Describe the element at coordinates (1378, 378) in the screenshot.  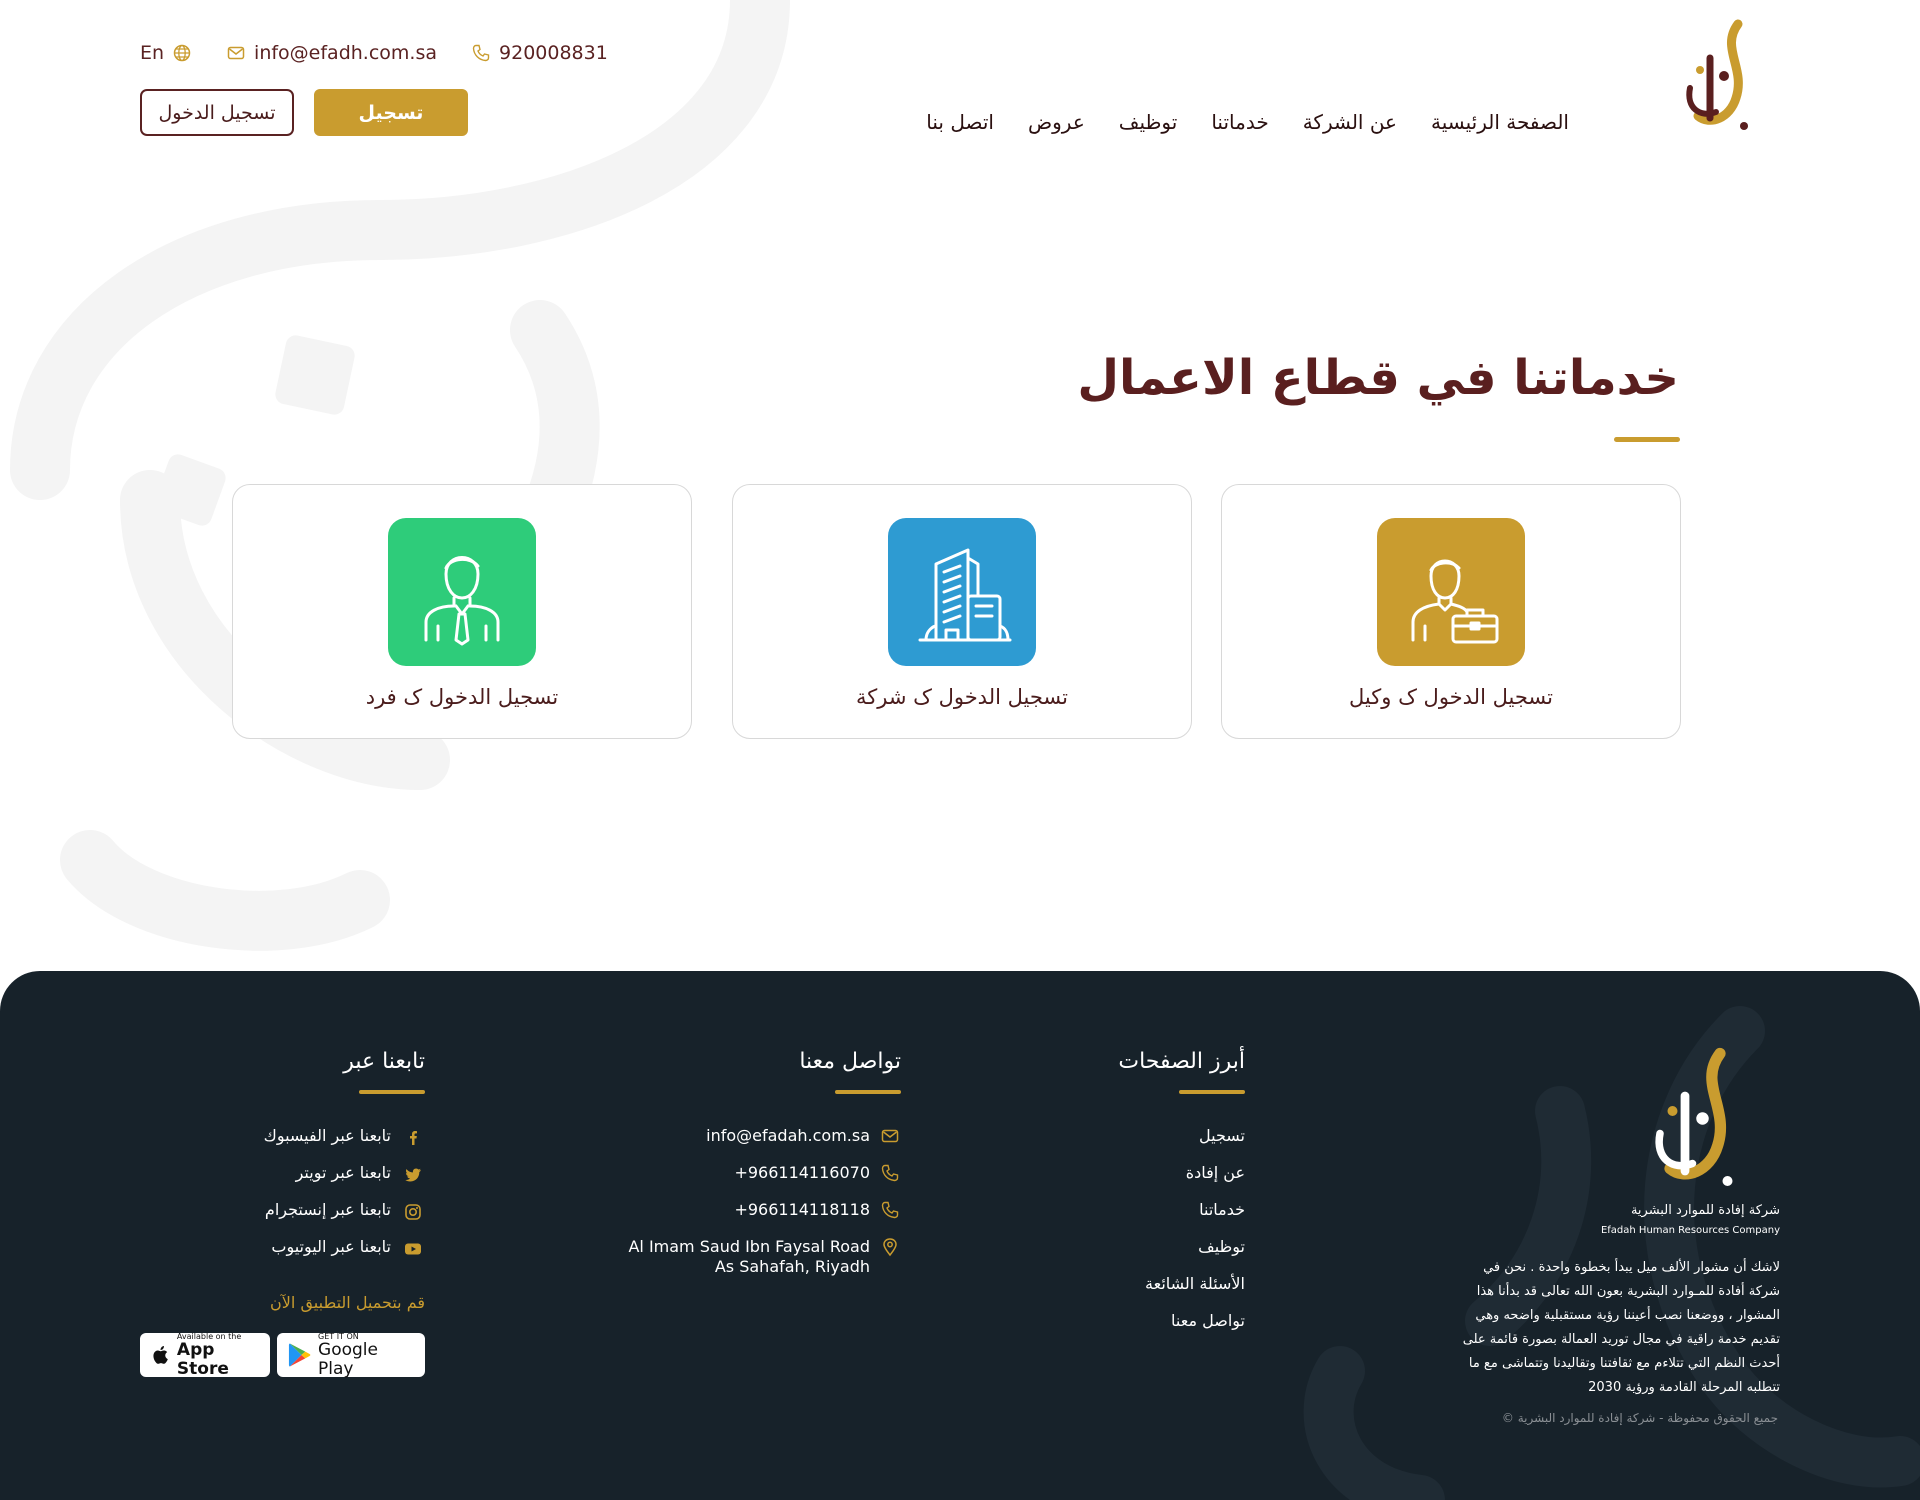
I see `section-title: خدماتنا في قطاع الاعمال` at that location.